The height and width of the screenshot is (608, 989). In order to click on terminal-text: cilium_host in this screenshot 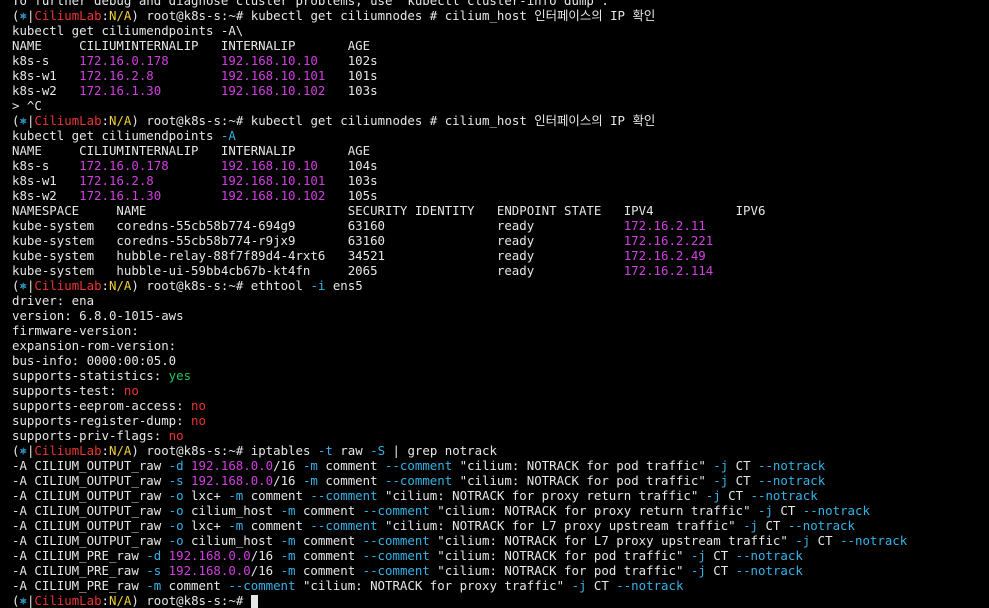, I will do `click(232, 510)`.